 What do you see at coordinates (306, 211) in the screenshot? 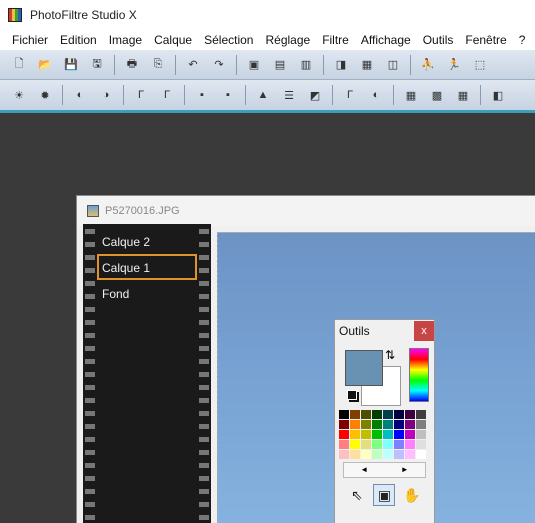
I see `document-titlebar: P5270016.JPG` at bounding box center [306, 211].